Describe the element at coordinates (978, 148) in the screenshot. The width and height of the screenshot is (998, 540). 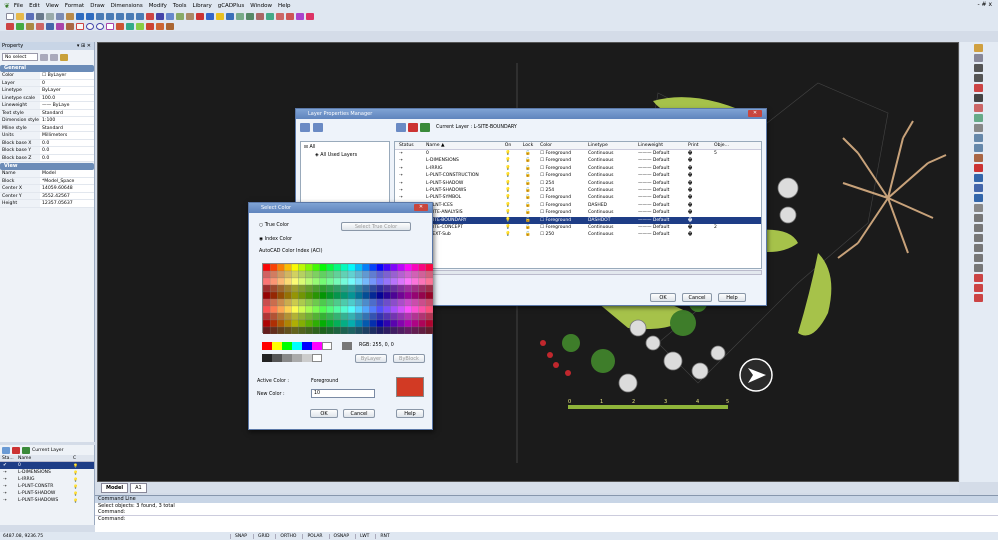
I see `extend-icon` at that location.